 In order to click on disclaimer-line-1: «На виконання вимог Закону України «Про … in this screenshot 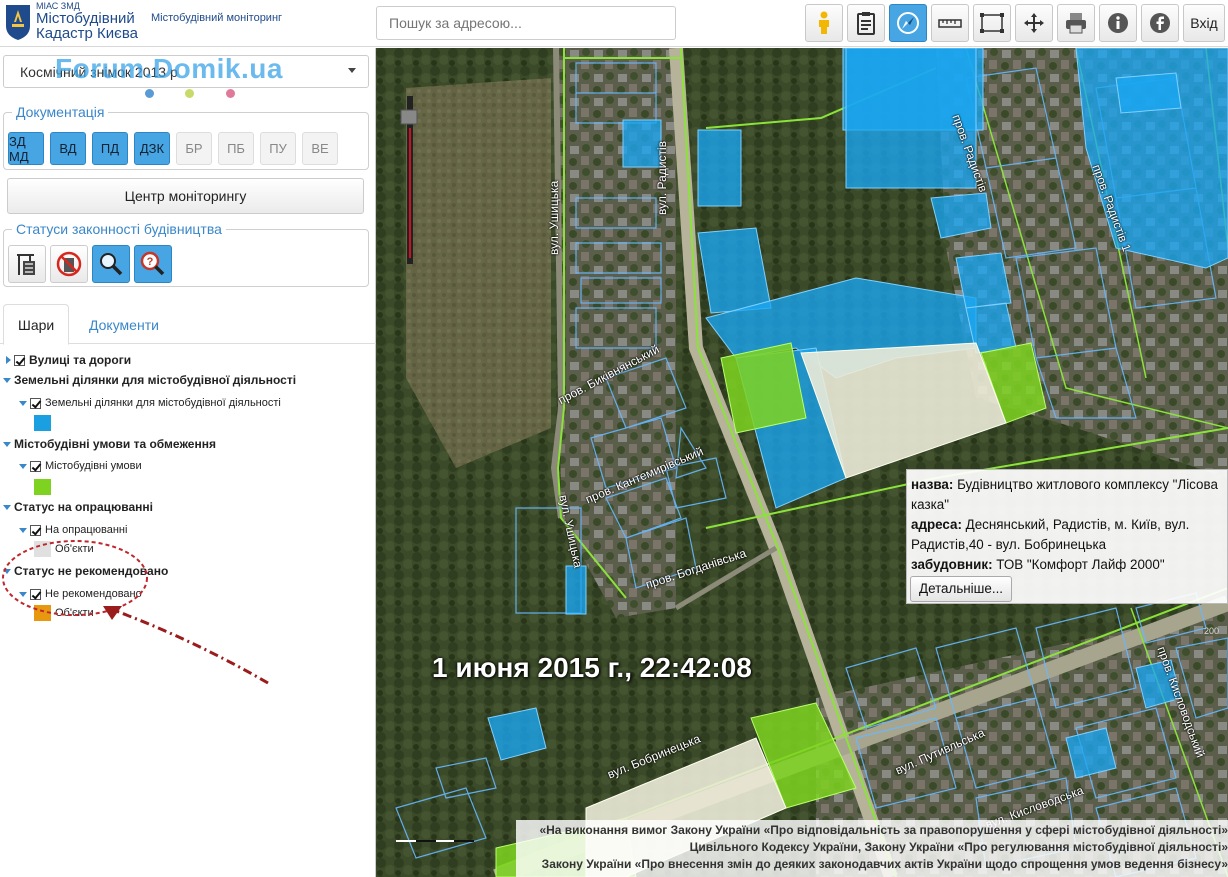, I will do `click(883, 830)`.